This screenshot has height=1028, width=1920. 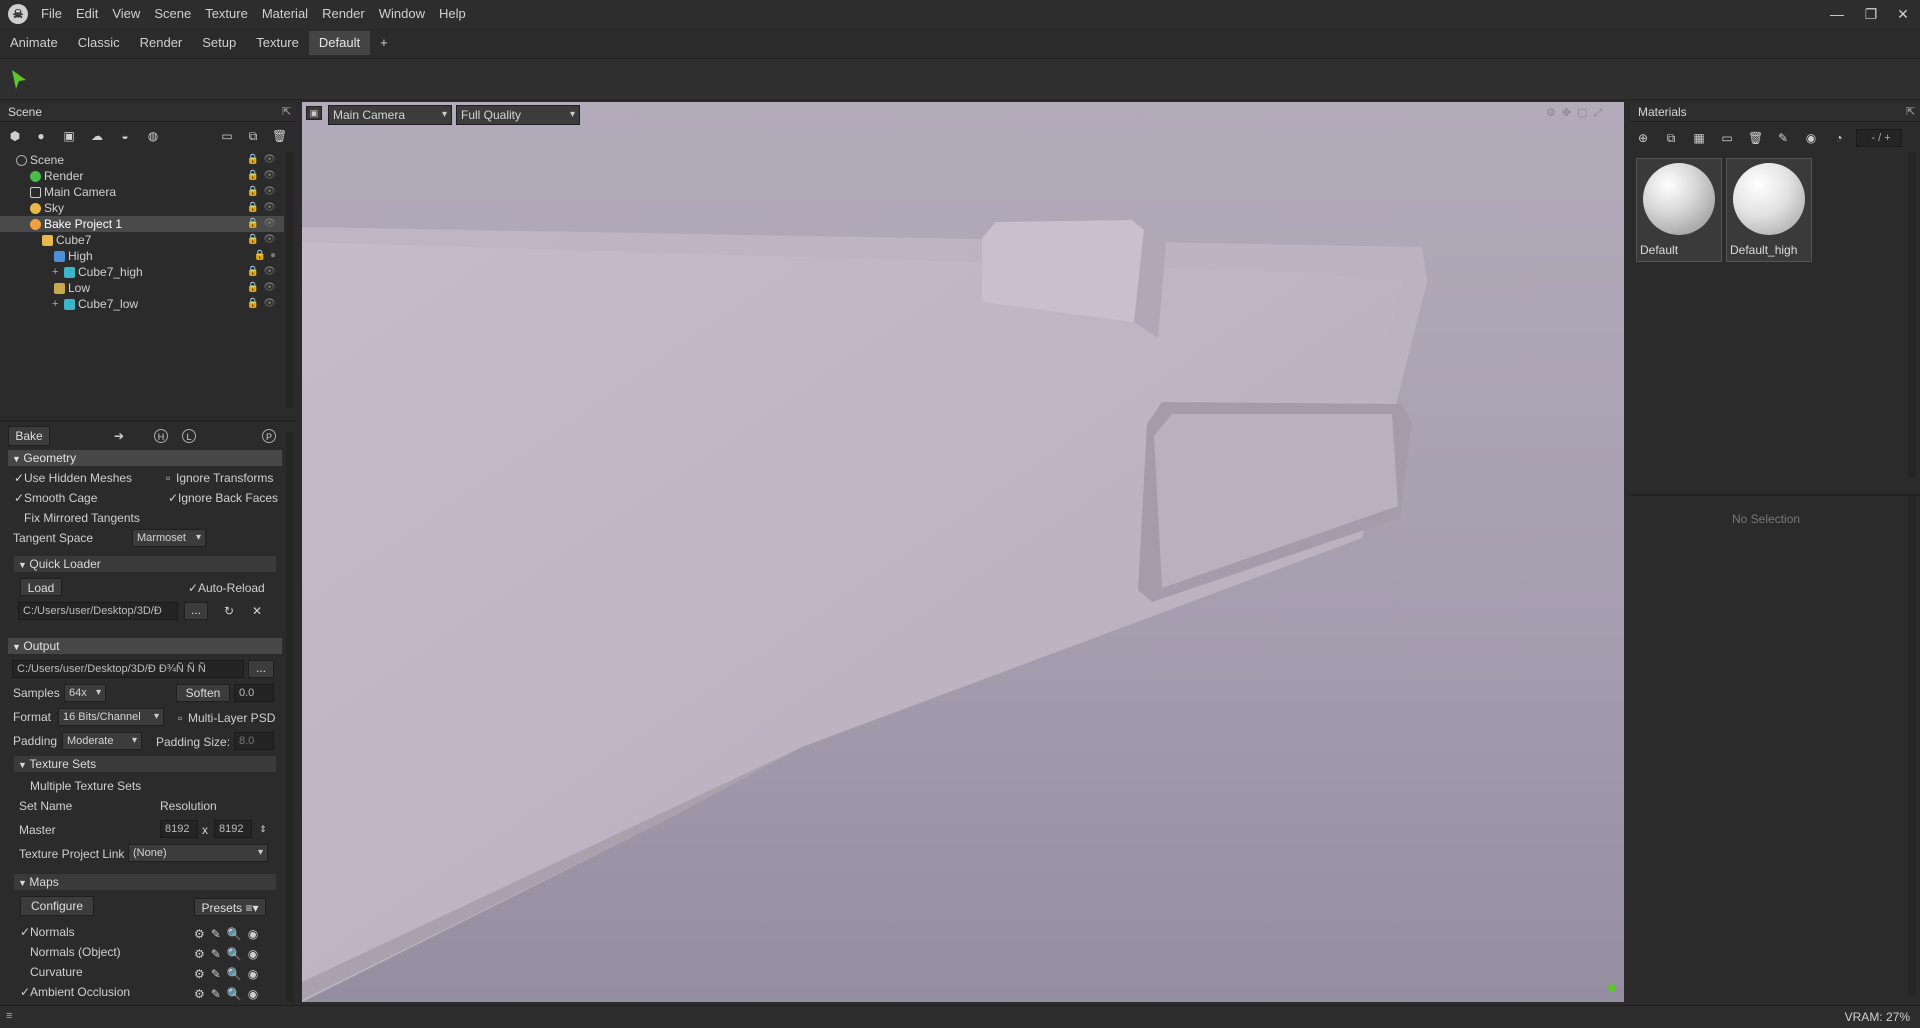 What do you see at coordinates (1582, 113) in the screenshot?
I see `viewport-view-icons: ⚙✥▢⤢` at bounding box center [1582, 113].